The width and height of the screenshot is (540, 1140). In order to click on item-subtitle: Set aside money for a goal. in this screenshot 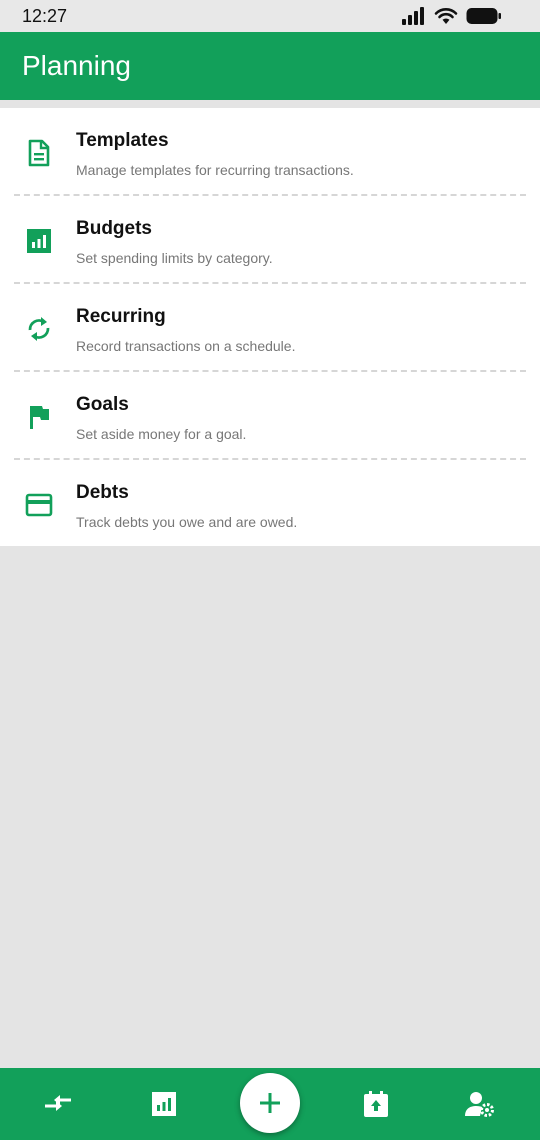, I will do `click(161, 434)`.